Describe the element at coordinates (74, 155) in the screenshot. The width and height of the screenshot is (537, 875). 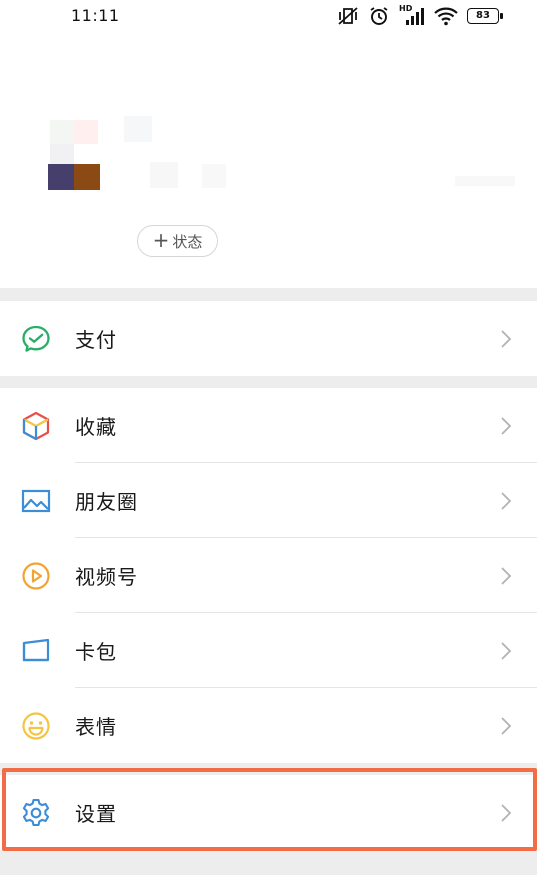
I see `avatar` at that location.